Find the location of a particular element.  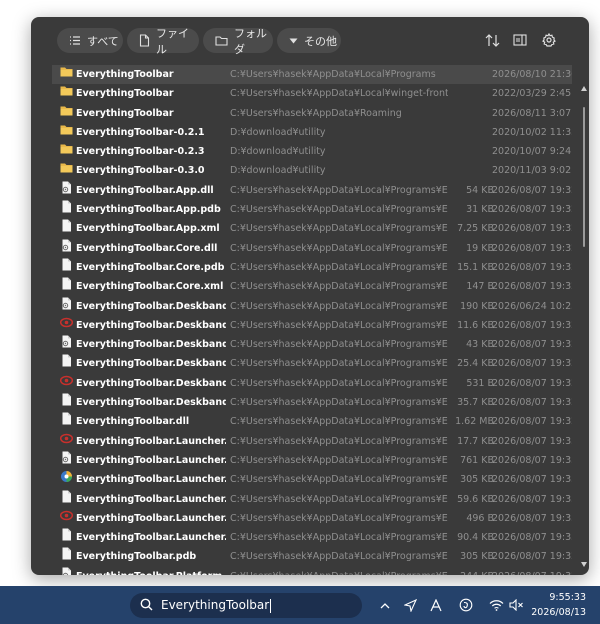

filter-other-label: その他 is located at coordinates (320, 41).